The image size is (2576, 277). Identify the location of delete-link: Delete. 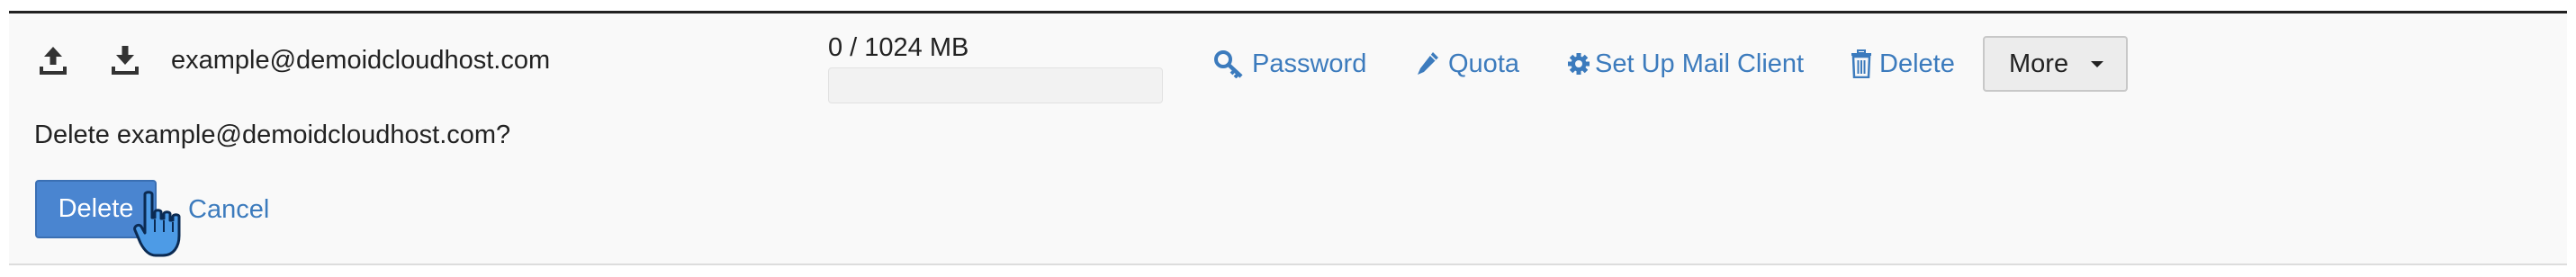
(1903, 64).